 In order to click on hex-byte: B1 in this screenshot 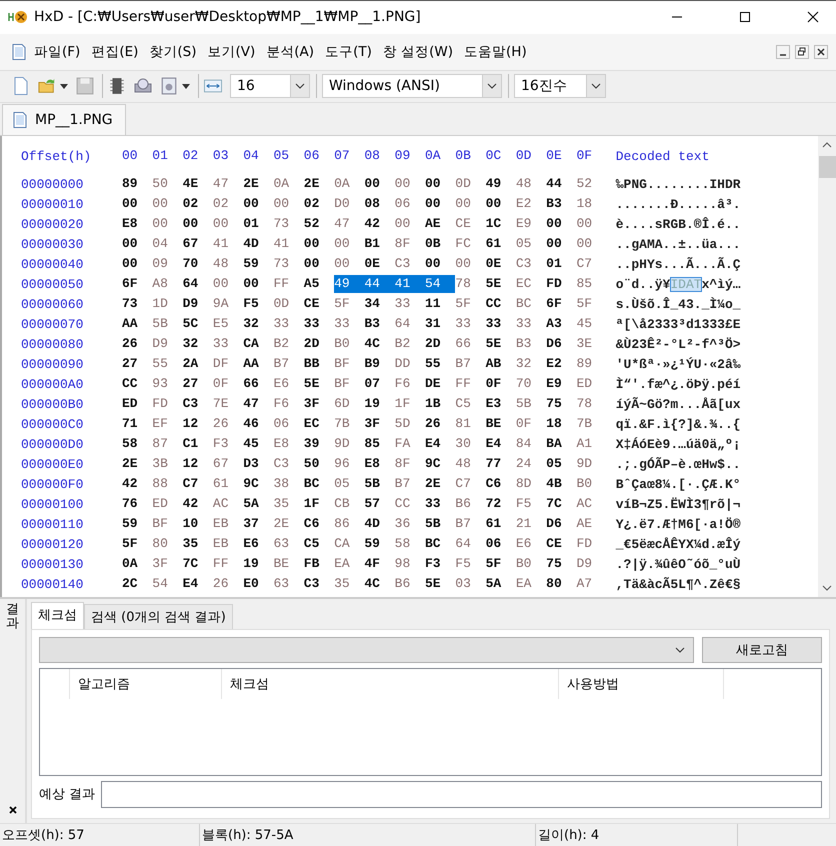, I will do `click(379, 244)`.